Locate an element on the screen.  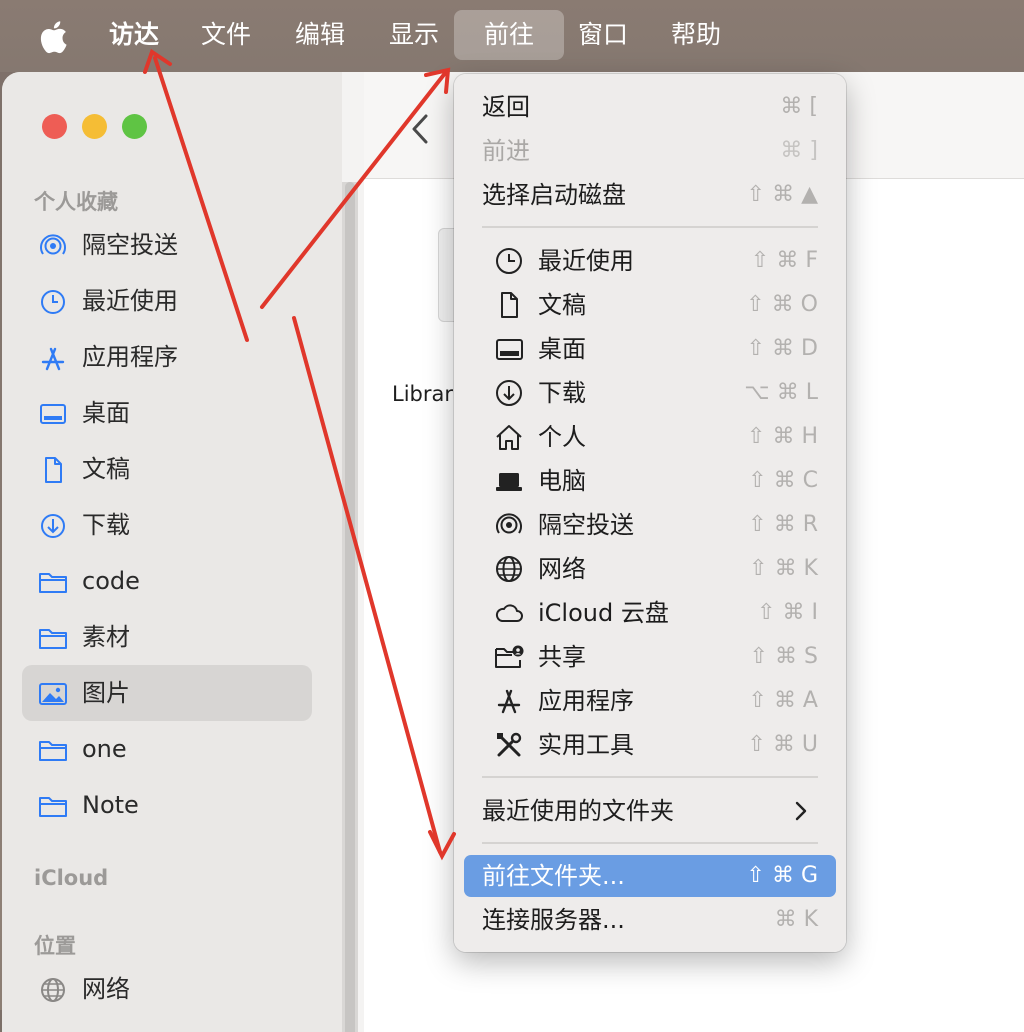
menu-item-startup-disk: 选择启动磁盘 ⇧ ⌘ ▲ is located at coordinates (650, 195).